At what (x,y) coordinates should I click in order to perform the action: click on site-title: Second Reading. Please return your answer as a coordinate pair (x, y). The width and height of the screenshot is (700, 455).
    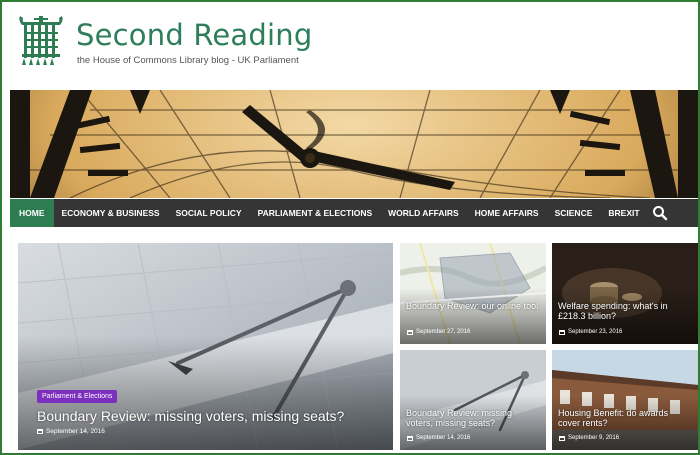
    Looking at the image, I should click on (194, 35).